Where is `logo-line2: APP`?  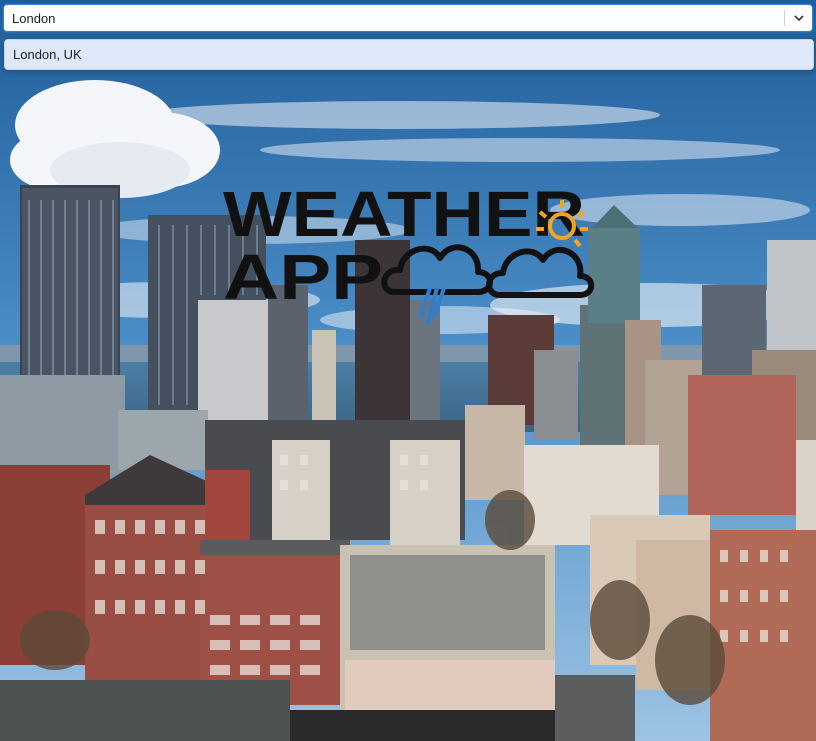 logo-line2: APP is located at coordinates (303, 277).